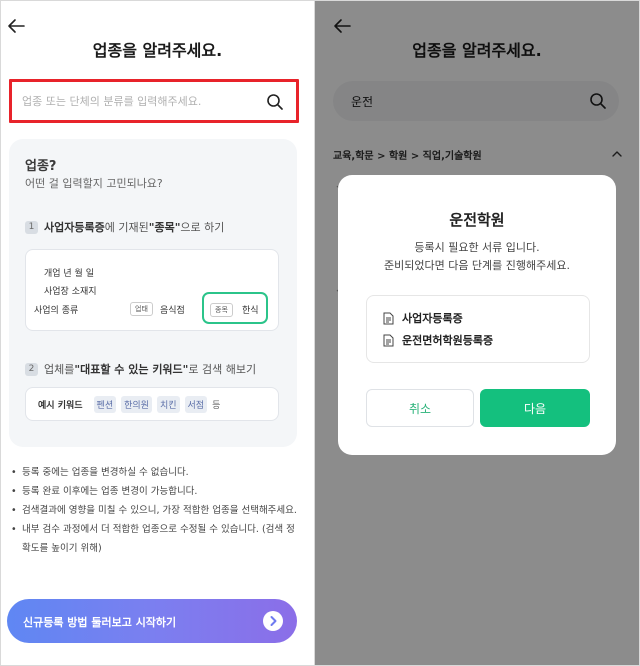 The image size is (640, 666). I want to click on start-guide-label: 신규등록 방법 둘러보고 시작하기, so click(100, 622).